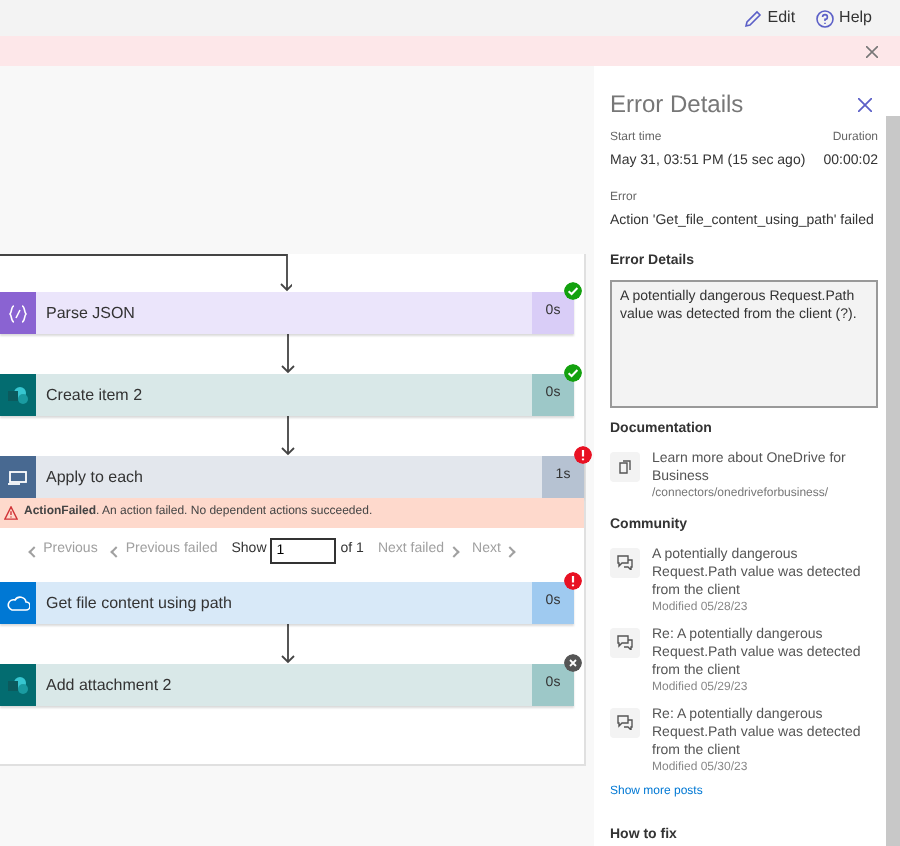 Image resolution: width=900 pixels, height=846 pixels. What do you see at coordinates (109, 685) in the screenshot?
I see `action-name: Add attachment 2` at bounding box center [109, 685].